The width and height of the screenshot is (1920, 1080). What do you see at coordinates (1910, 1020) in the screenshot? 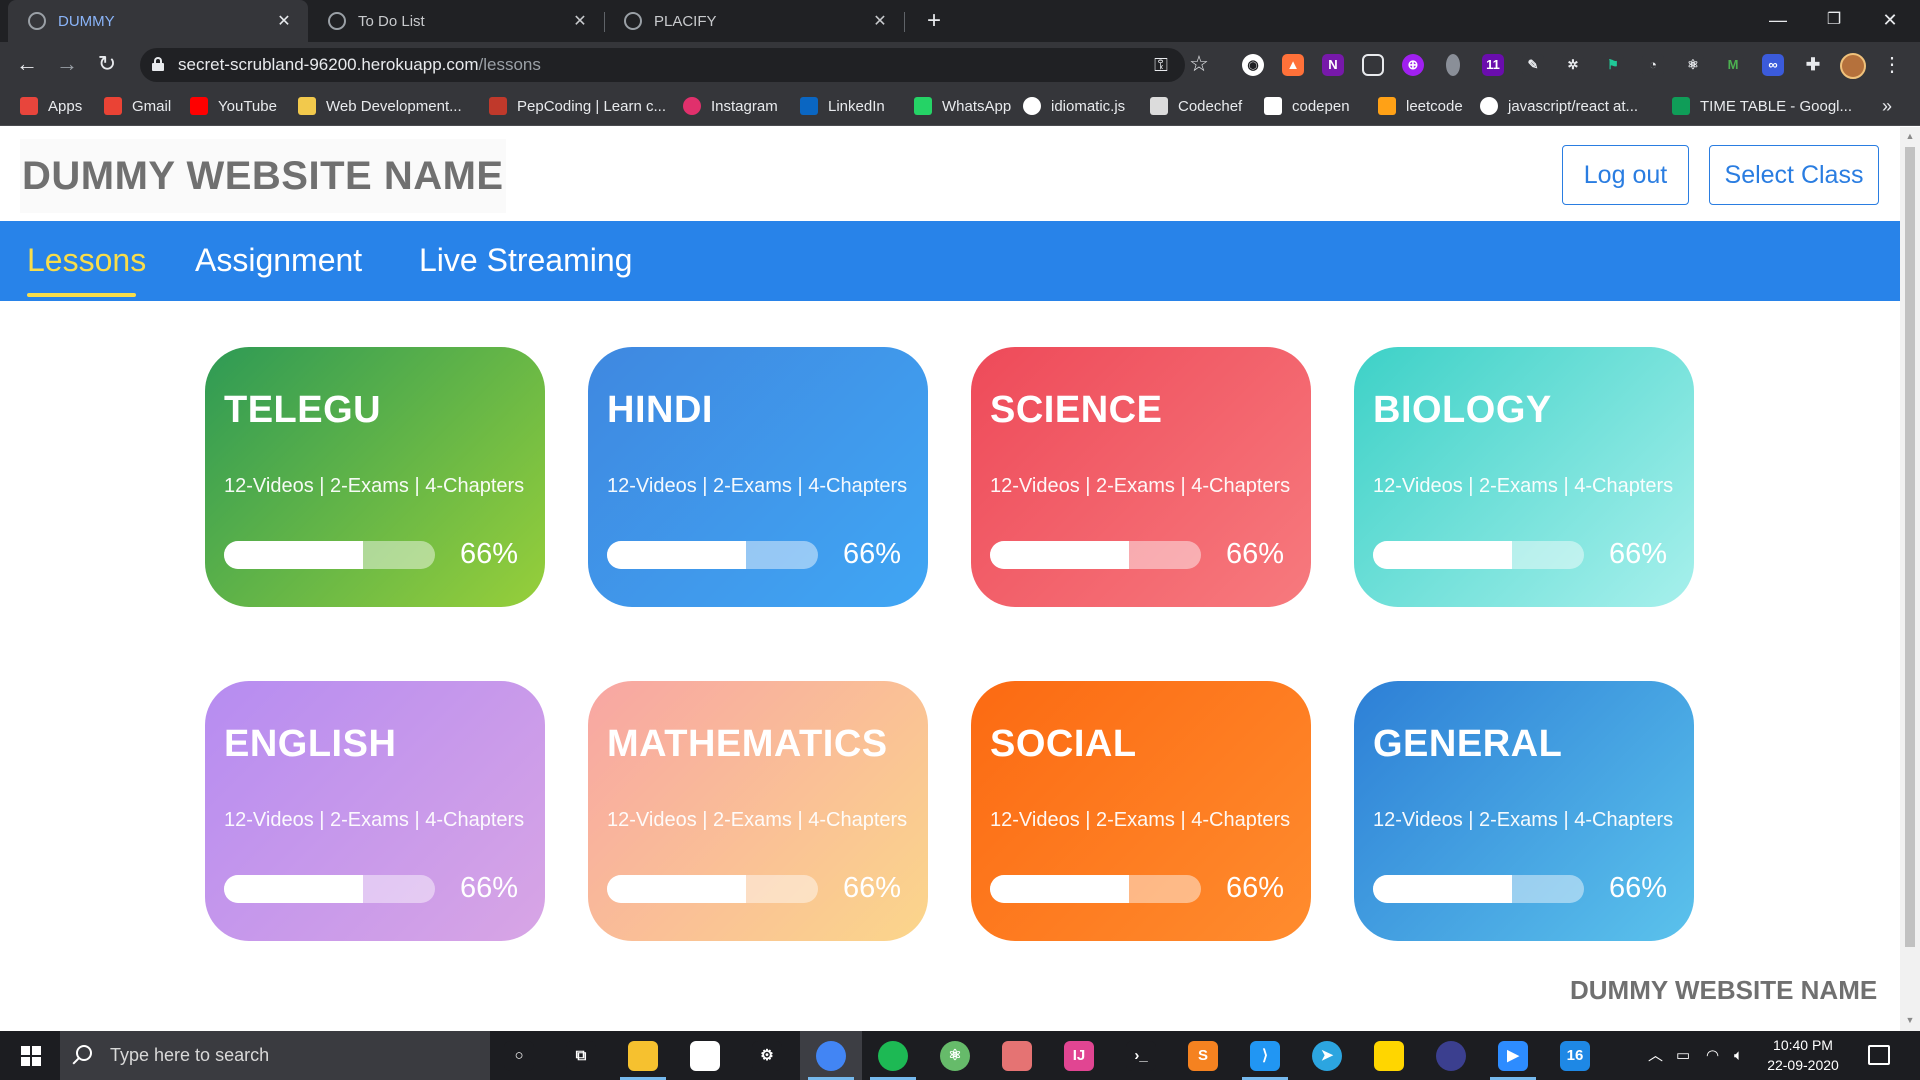
I see `scroll-down-arrow-icon: ▼` at bounding box center [1910, 1020].